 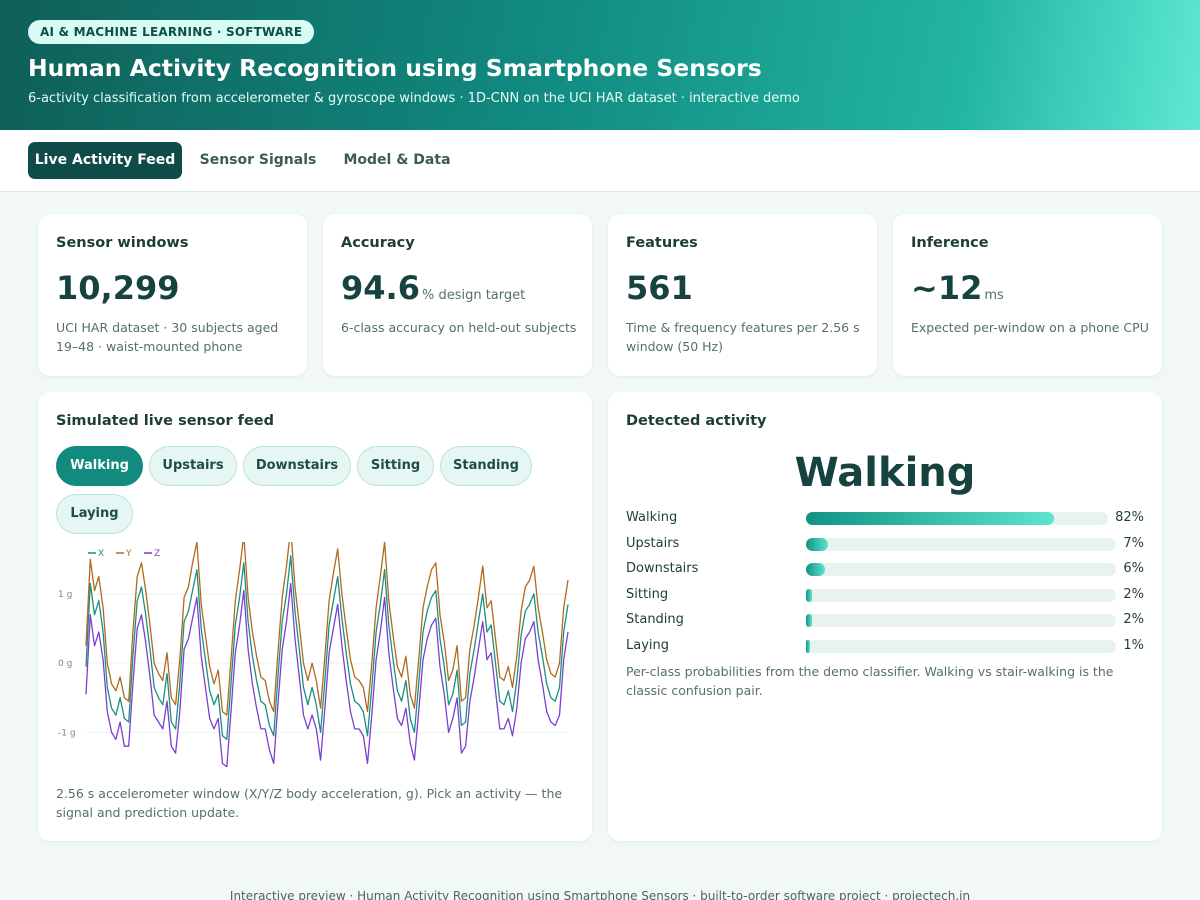 I want to click on feed-title: Simulated live sensor feed, so click(x=165, y=421).